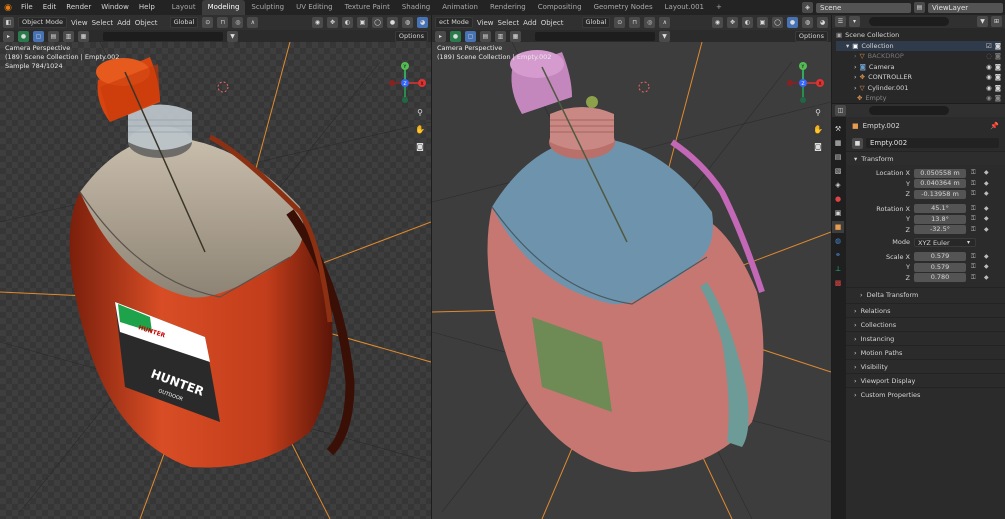 This screenshot has height=519, width=1005. Describe the element at coordinates (965, 7) in the screenshot. I see `view-layer-field: ViewLayer` at that location.